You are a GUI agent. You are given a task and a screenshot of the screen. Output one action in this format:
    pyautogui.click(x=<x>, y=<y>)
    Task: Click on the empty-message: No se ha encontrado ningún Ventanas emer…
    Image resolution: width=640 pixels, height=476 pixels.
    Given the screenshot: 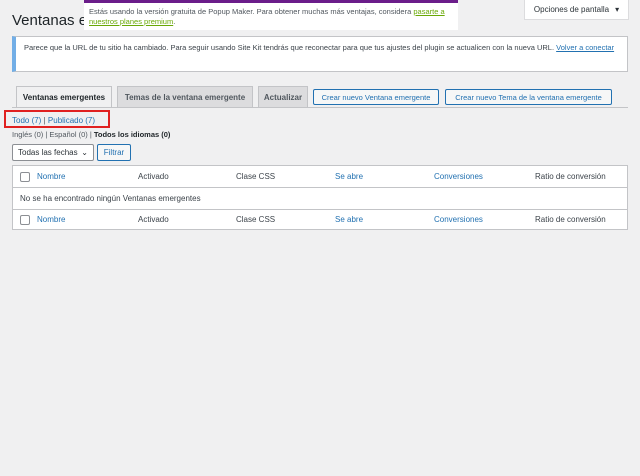 What is the action you would take?
    pyautogui.click(x=110, y=198)
    